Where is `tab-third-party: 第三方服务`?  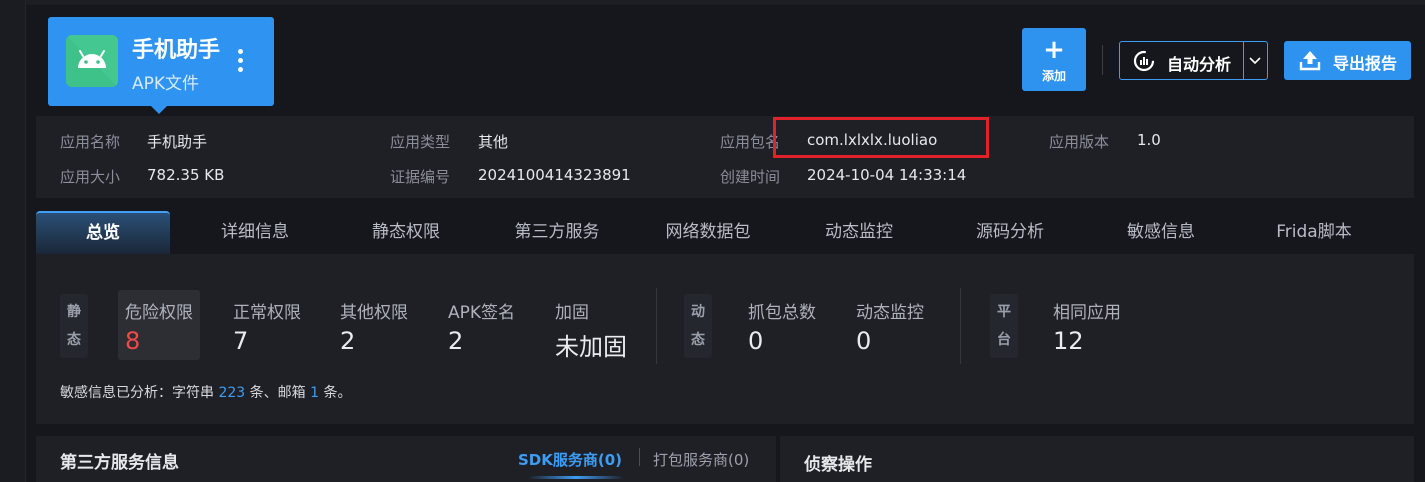 tab-third-party: 第三方服务 is located at coordinates (557, 232).